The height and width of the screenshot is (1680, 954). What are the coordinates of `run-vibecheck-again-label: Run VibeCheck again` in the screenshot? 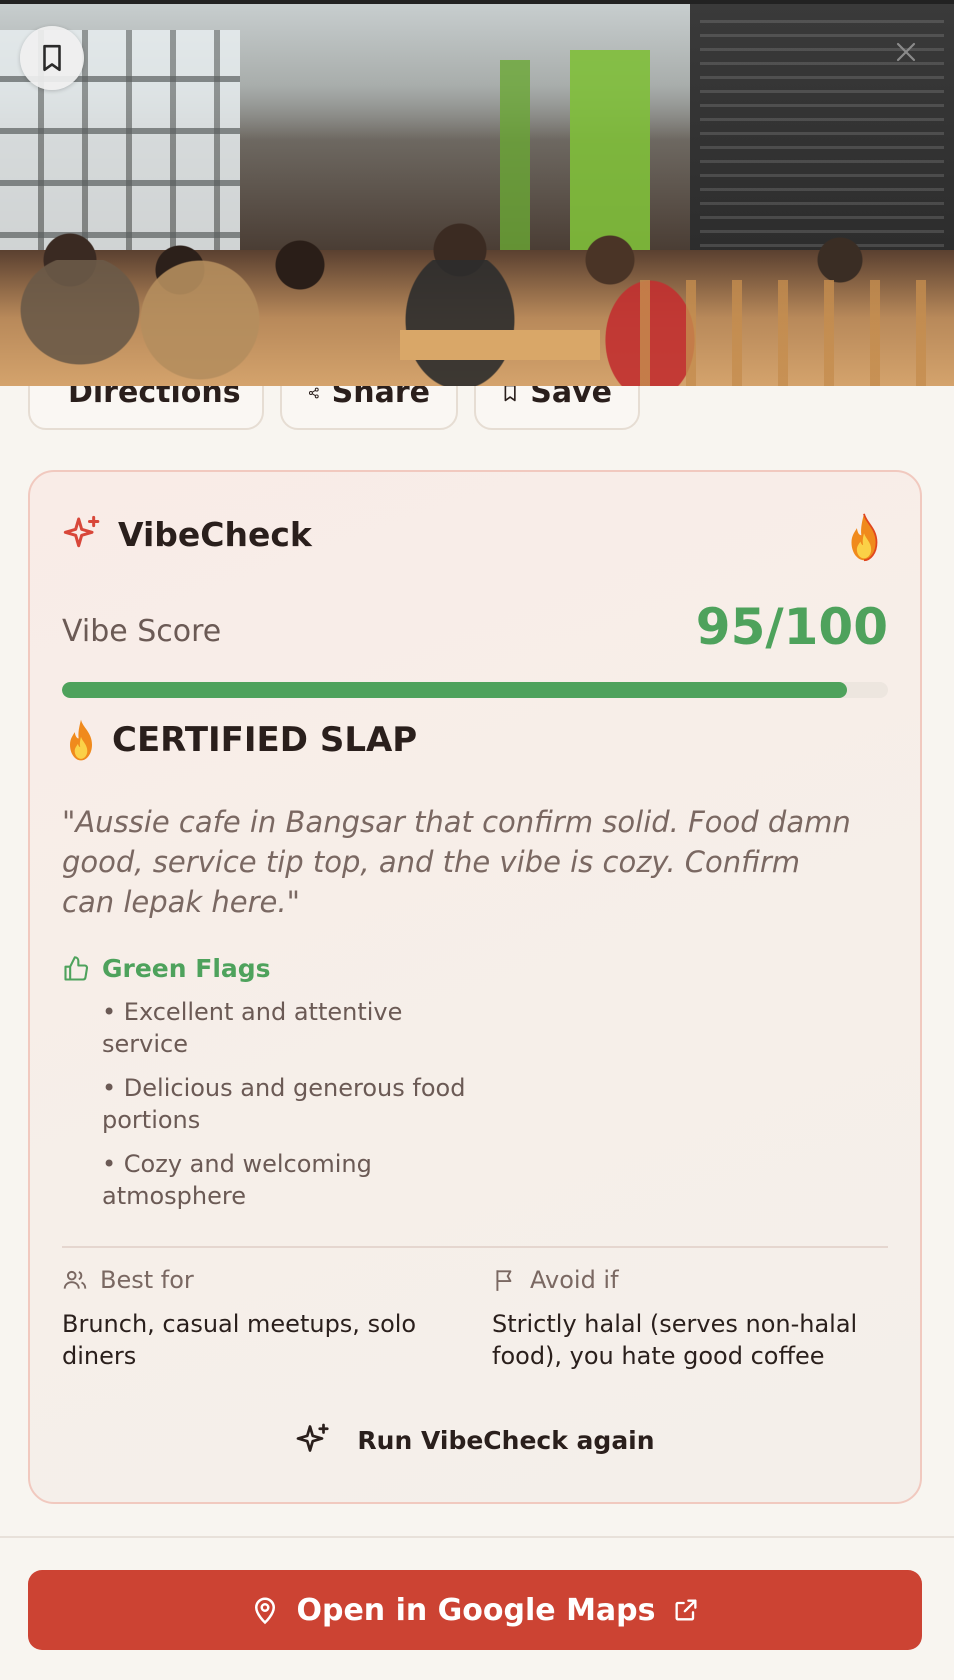 It's located at (506, 1440).